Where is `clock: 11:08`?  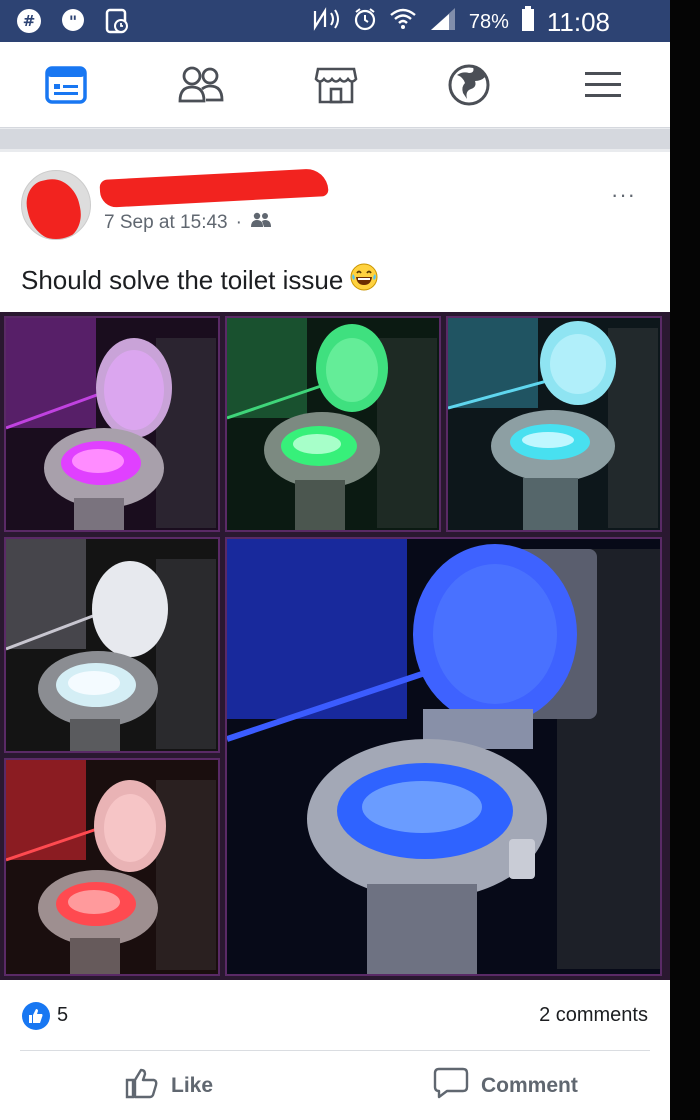 clock: 11:08 is located at coordinates (578, 21).